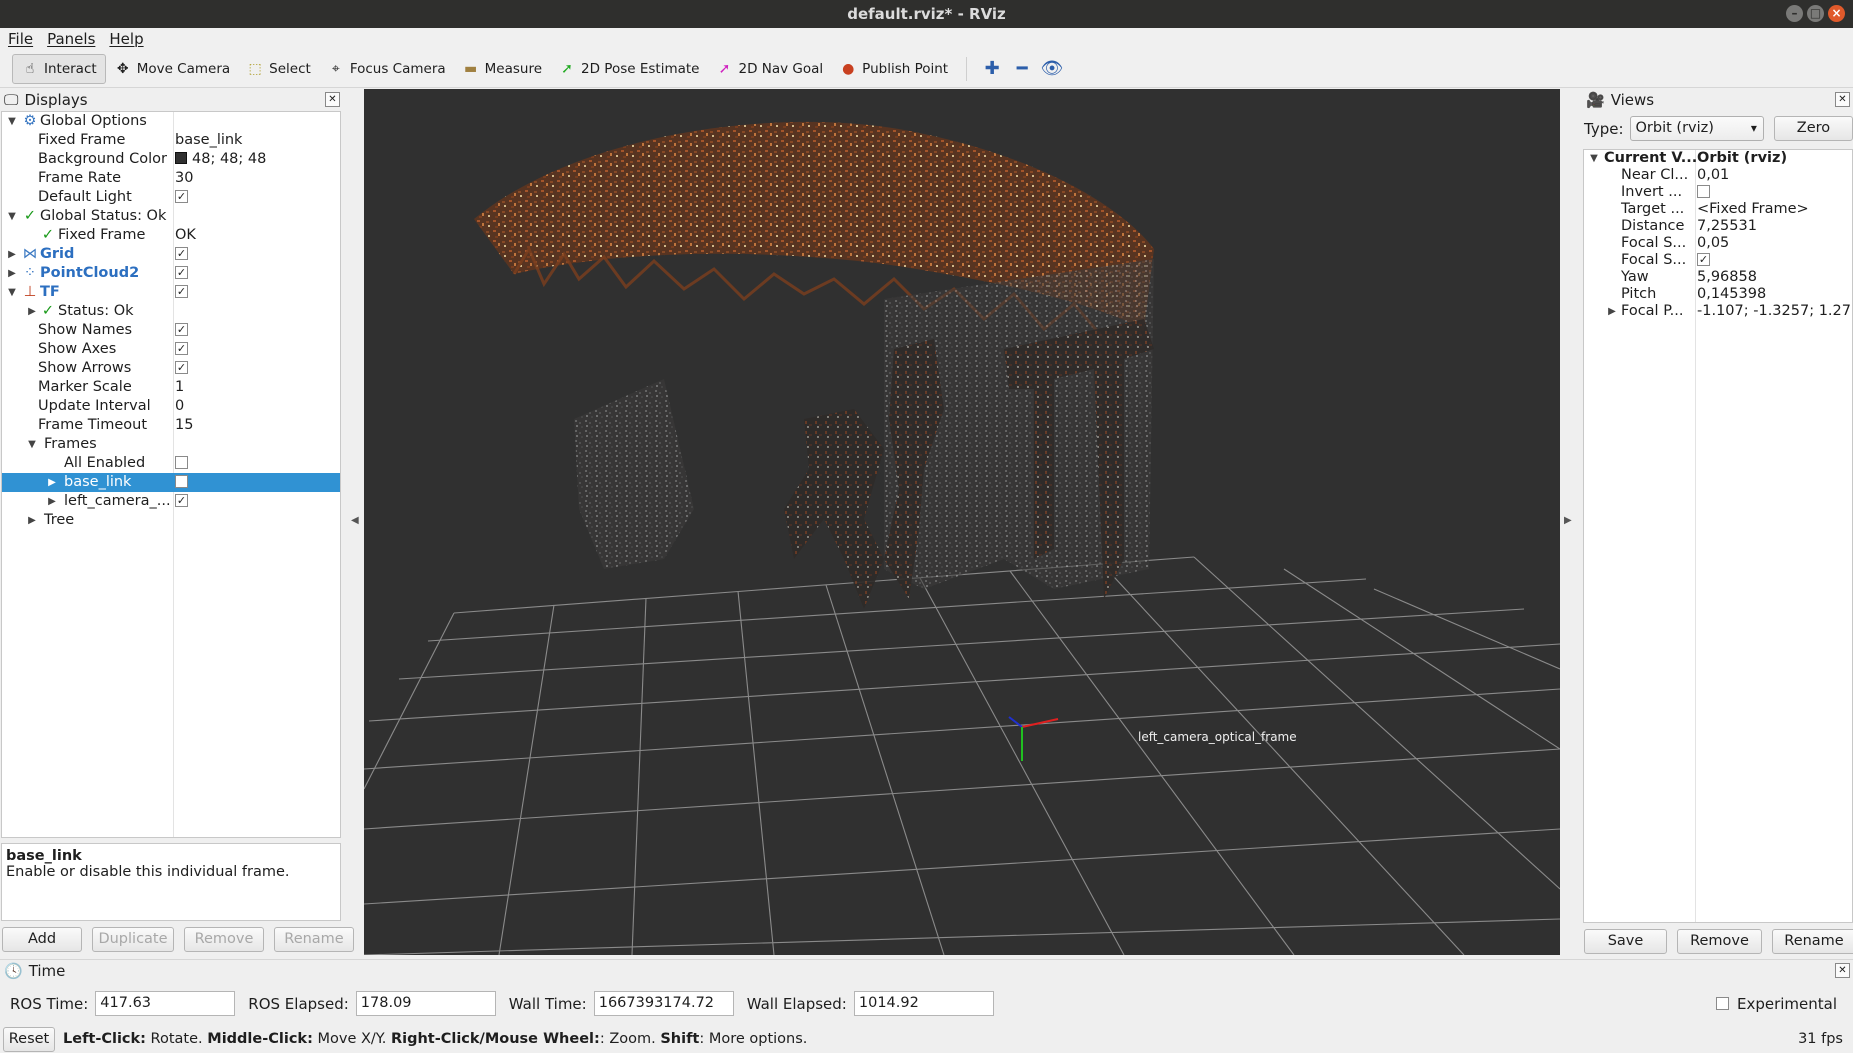  Describe the element at coordinates (171, 463) in the screenshot. I see `tree-row-all-enabled: All Enabled` at that location.